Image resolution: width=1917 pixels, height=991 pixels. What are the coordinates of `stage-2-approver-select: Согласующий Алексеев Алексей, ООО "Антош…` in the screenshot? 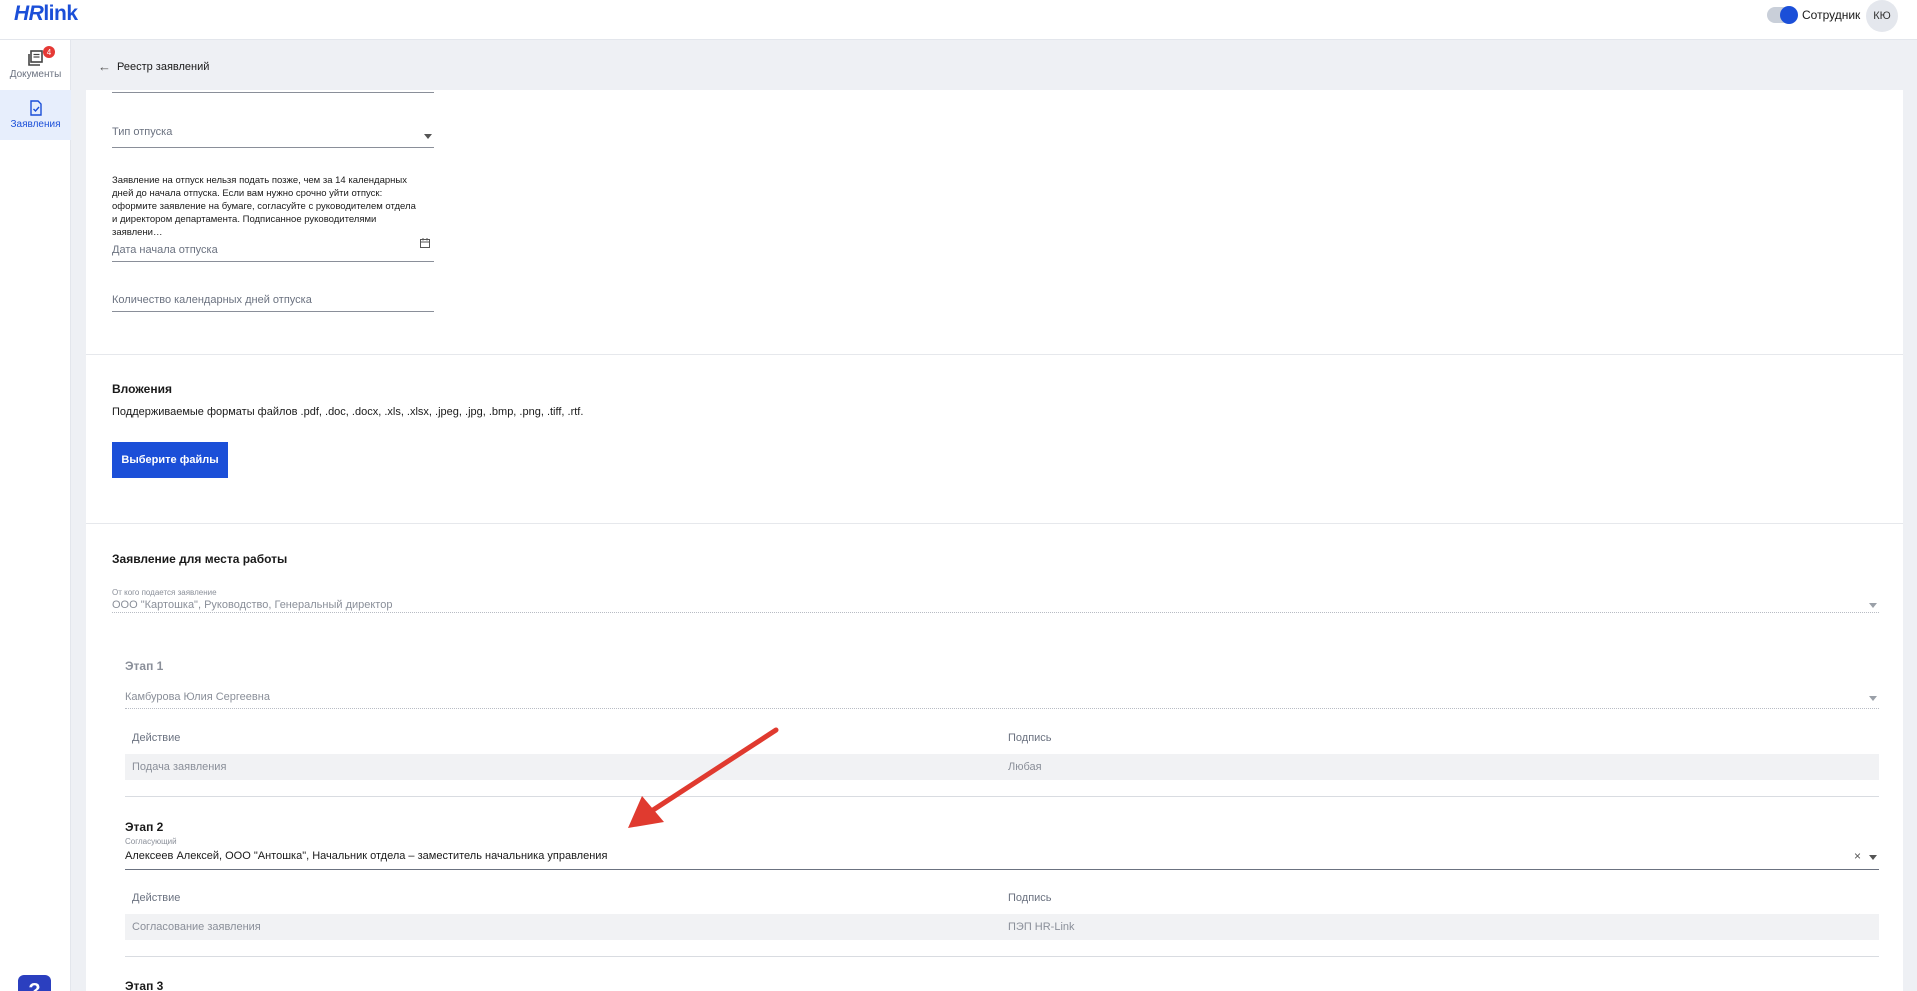 It's located at (1002, 853).